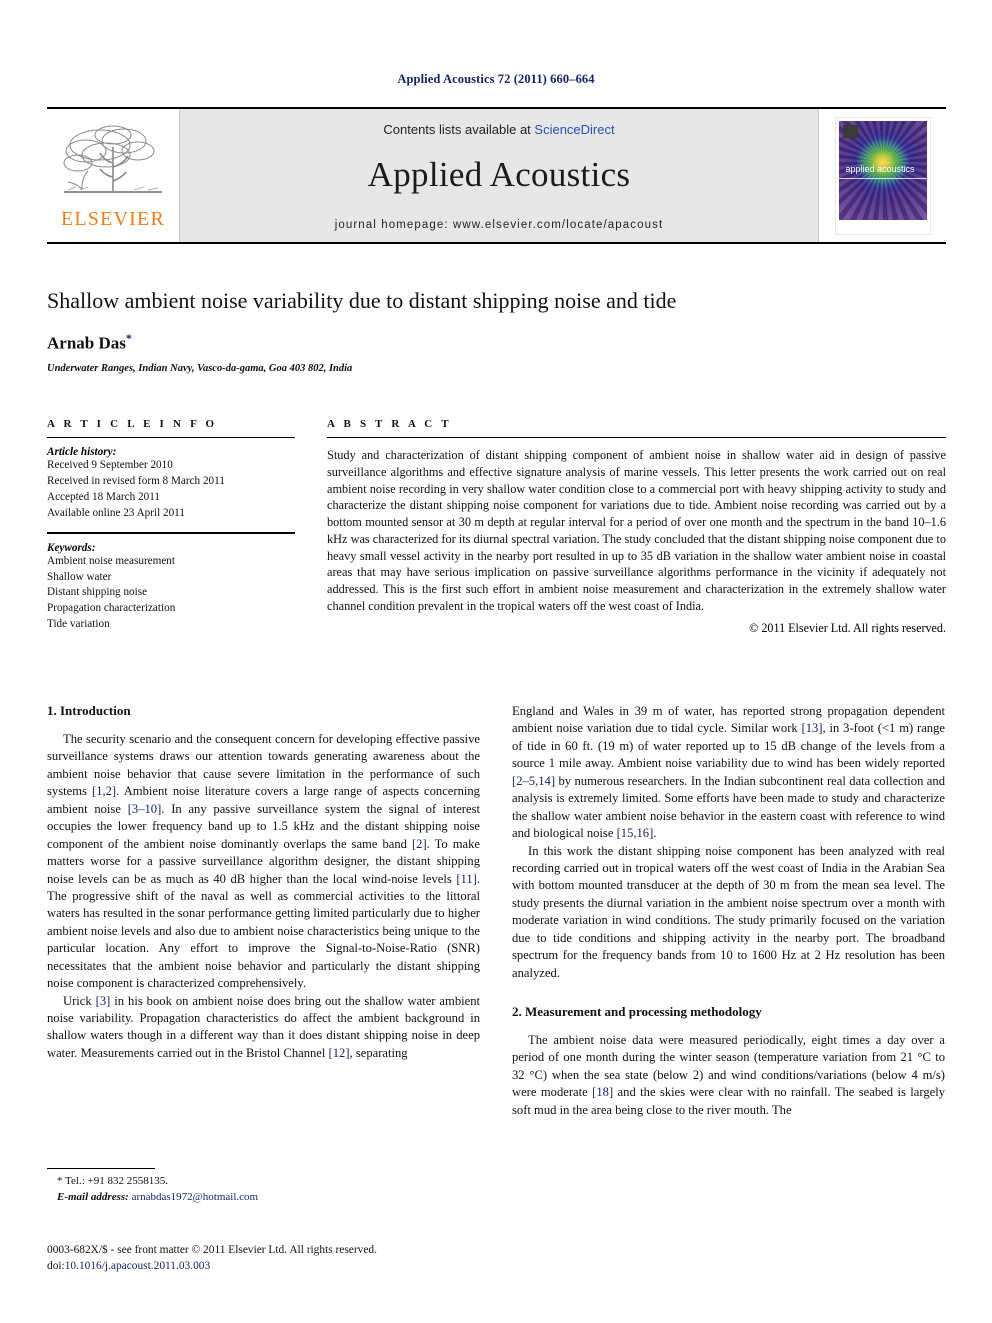 This screenshot has height=1323, width=992. Describe the element at coordinates (145, 809) in the screenshot. I see `citation-ref: [3–10]` at that location.